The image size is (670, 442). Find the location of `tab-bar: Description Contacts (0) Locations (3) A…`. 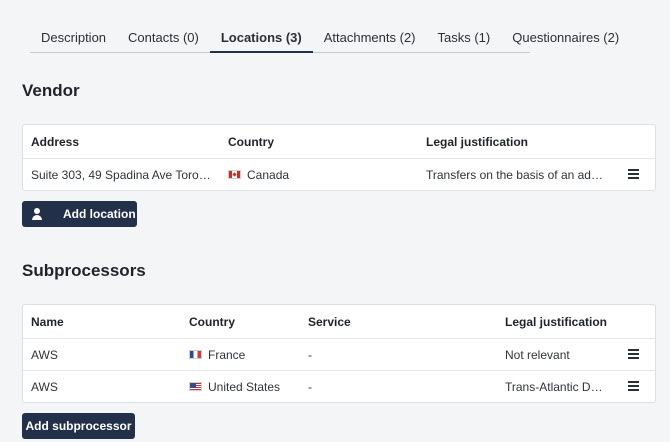

tab-bar: Description Contacts (0) Locations (3) A… is located at coordinates (324, 38).